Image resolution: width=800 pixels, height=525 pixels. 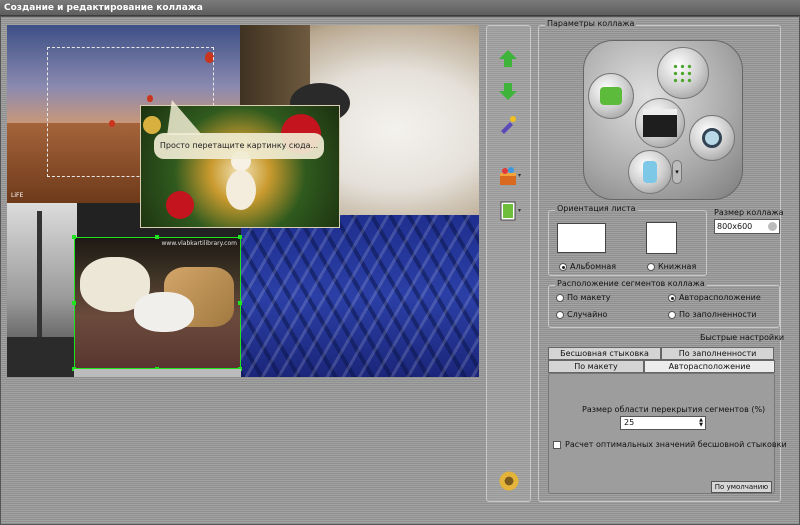 I want to click on placement-group: Расположение сегментов коллажа, so click(x=664, y=303).